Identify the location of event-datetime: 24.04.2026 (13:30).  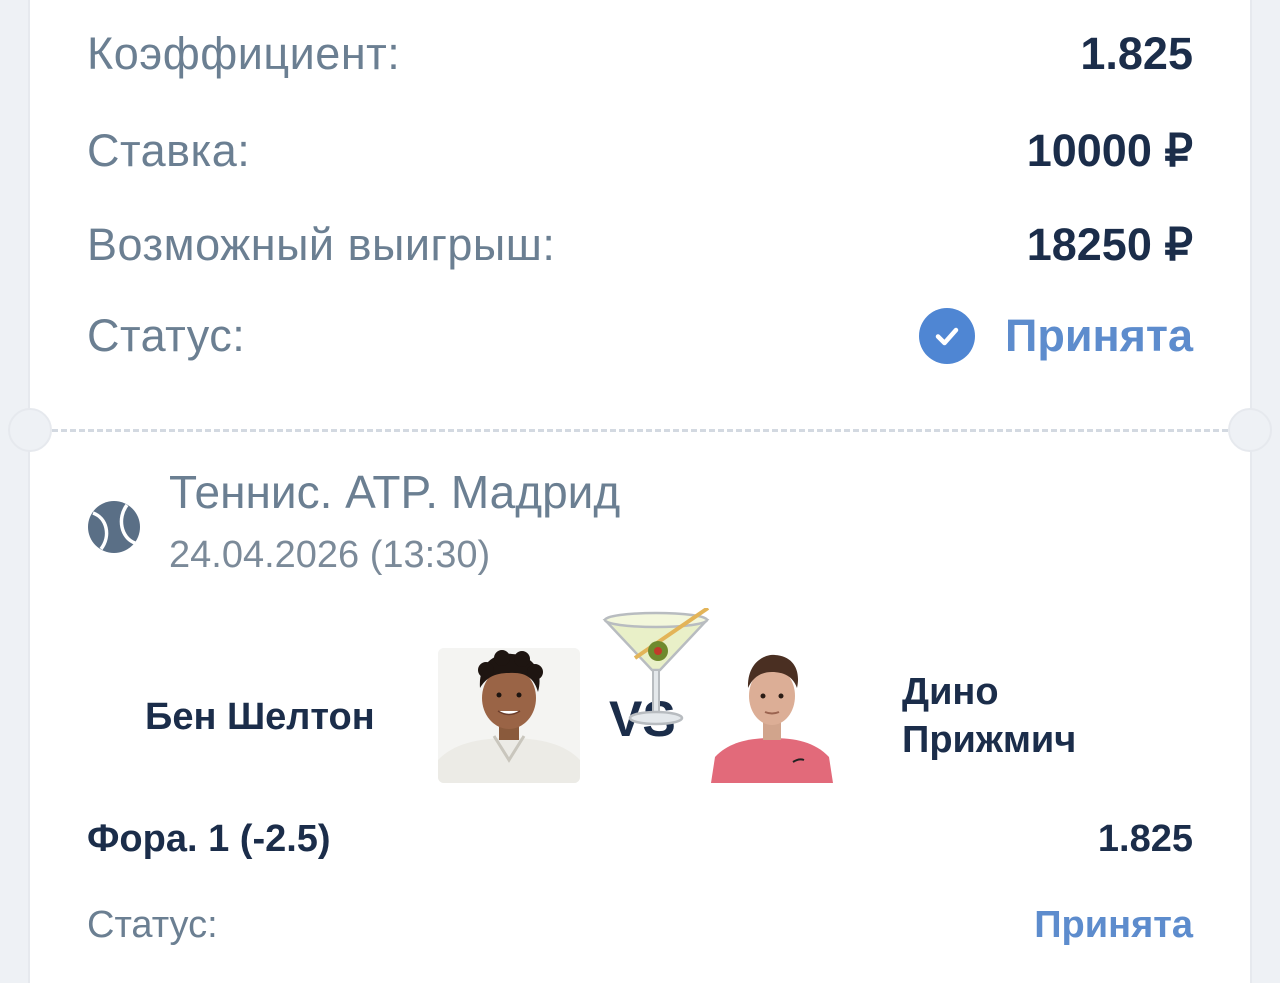
(330, 555).